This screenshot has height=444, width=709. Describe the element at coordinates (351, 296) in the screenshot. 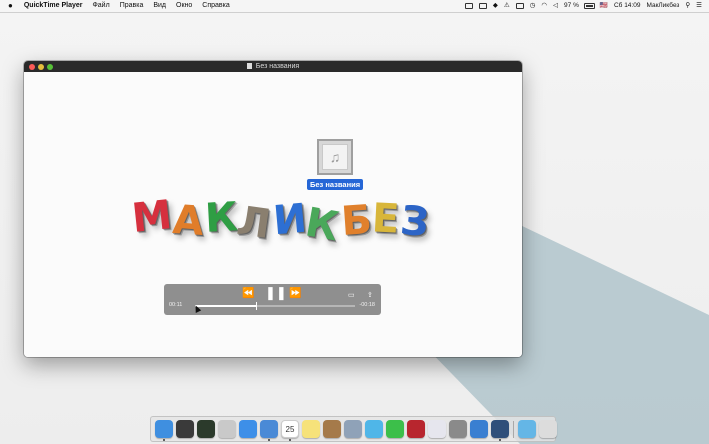

I see `airplay-icon: ▭` at that location.